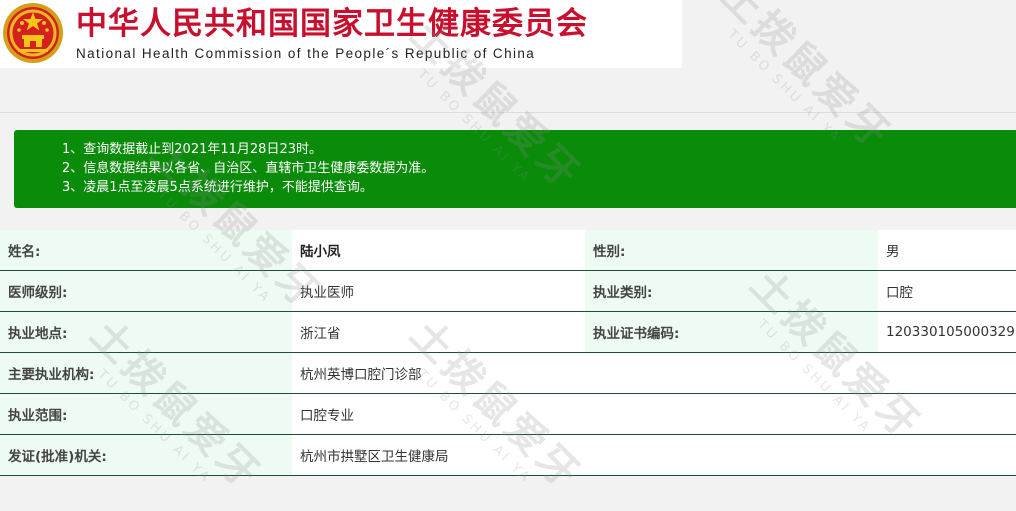  What do you see at coordinates (146, 414) in the screenshot?
I see `scope-label: 执业范围:` at bounding box center [146, 414].